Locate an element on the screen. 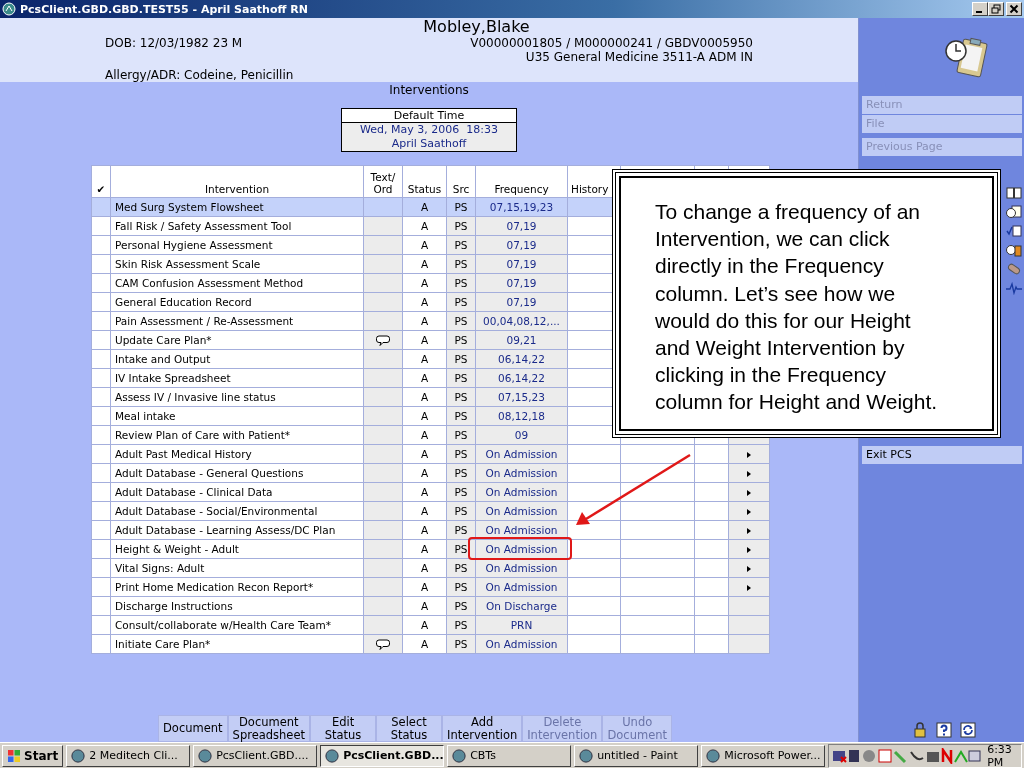 The image size is (1024, 768). table-row: Adult Database - General Questions A PS On Admission is located at coordinates (430, 473).